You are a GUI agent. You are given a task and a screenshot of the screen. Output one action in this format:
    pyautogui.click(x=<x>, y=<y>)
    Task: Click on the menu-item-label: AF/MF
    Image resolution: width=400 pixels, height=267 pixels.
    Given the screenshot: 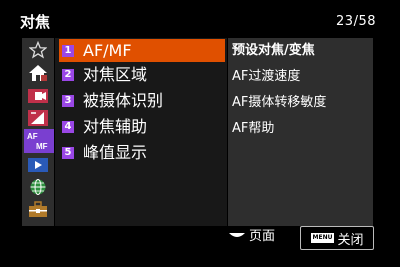 What is the action you would take?
    pyautogui.click(x=107, y=50)
    